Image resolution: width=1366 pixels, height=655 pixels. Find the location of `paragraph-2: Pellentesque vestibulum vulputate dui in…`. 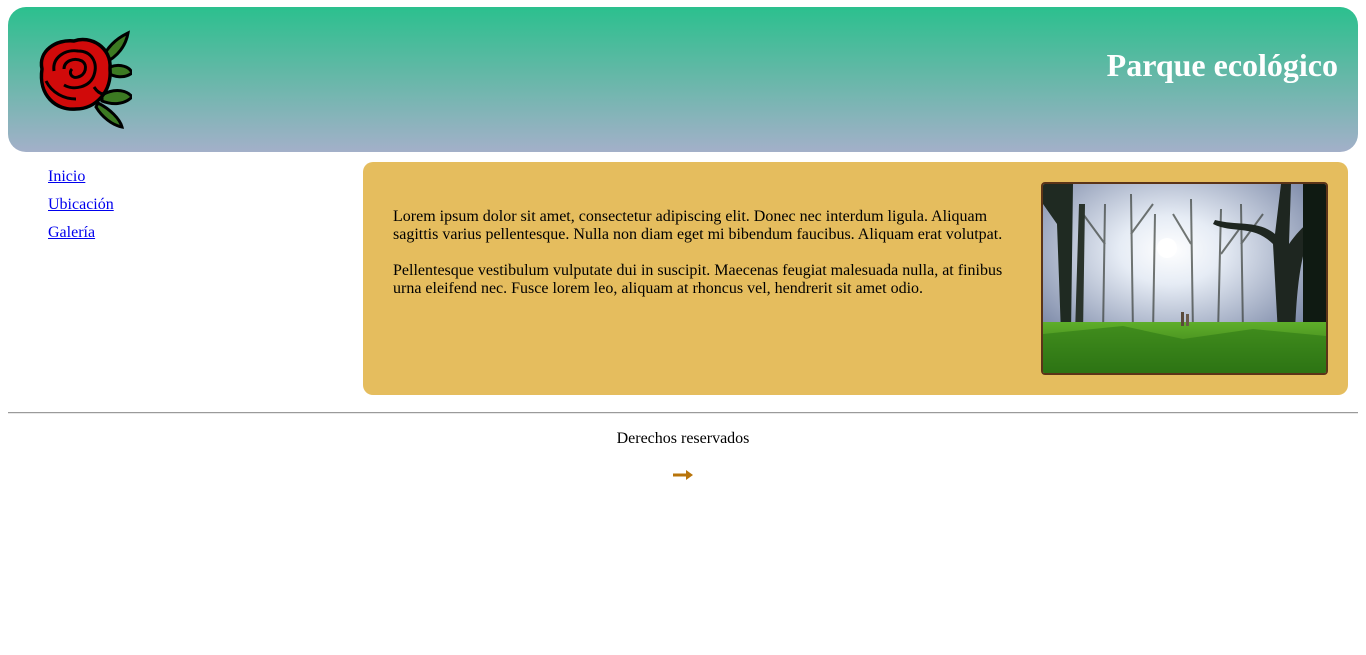

paragraph-2: Pellentesque vestibulum vulputate dui in… is located at coordinates (698, 279).